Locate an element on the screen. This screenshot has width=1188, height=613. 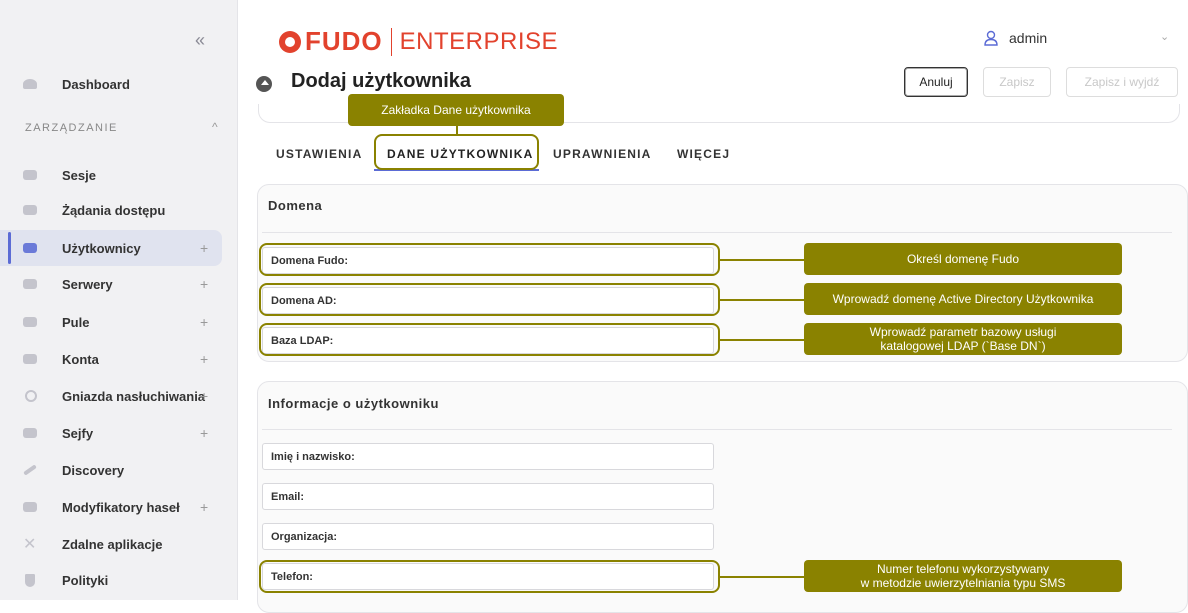
sidebar-item-label: Pule is located at coordinates (76, 322).